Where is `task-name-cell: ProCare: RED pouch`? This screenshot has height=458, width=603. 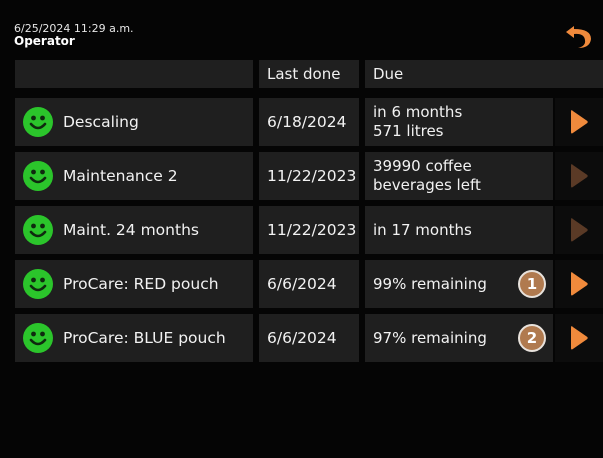 task-name-cell: ProCare: RED pouch is located at coordinates (134, 284).